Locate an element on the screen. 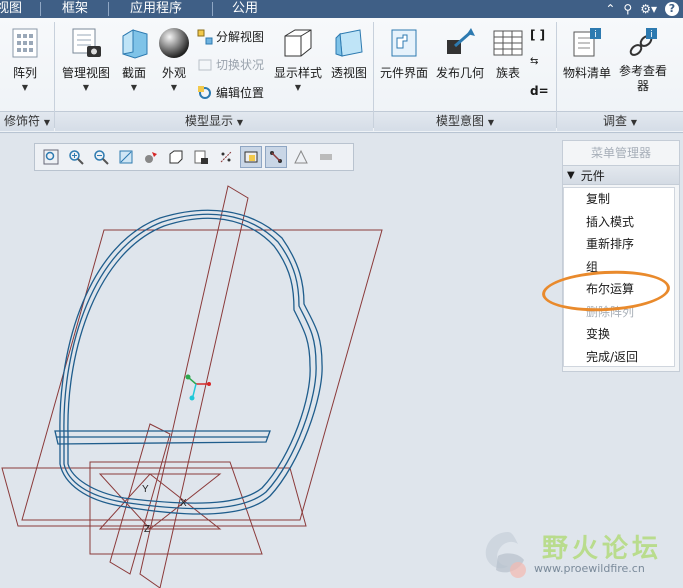  publish-geometry-button: 发布几何 is located at coordinates (460, 53).